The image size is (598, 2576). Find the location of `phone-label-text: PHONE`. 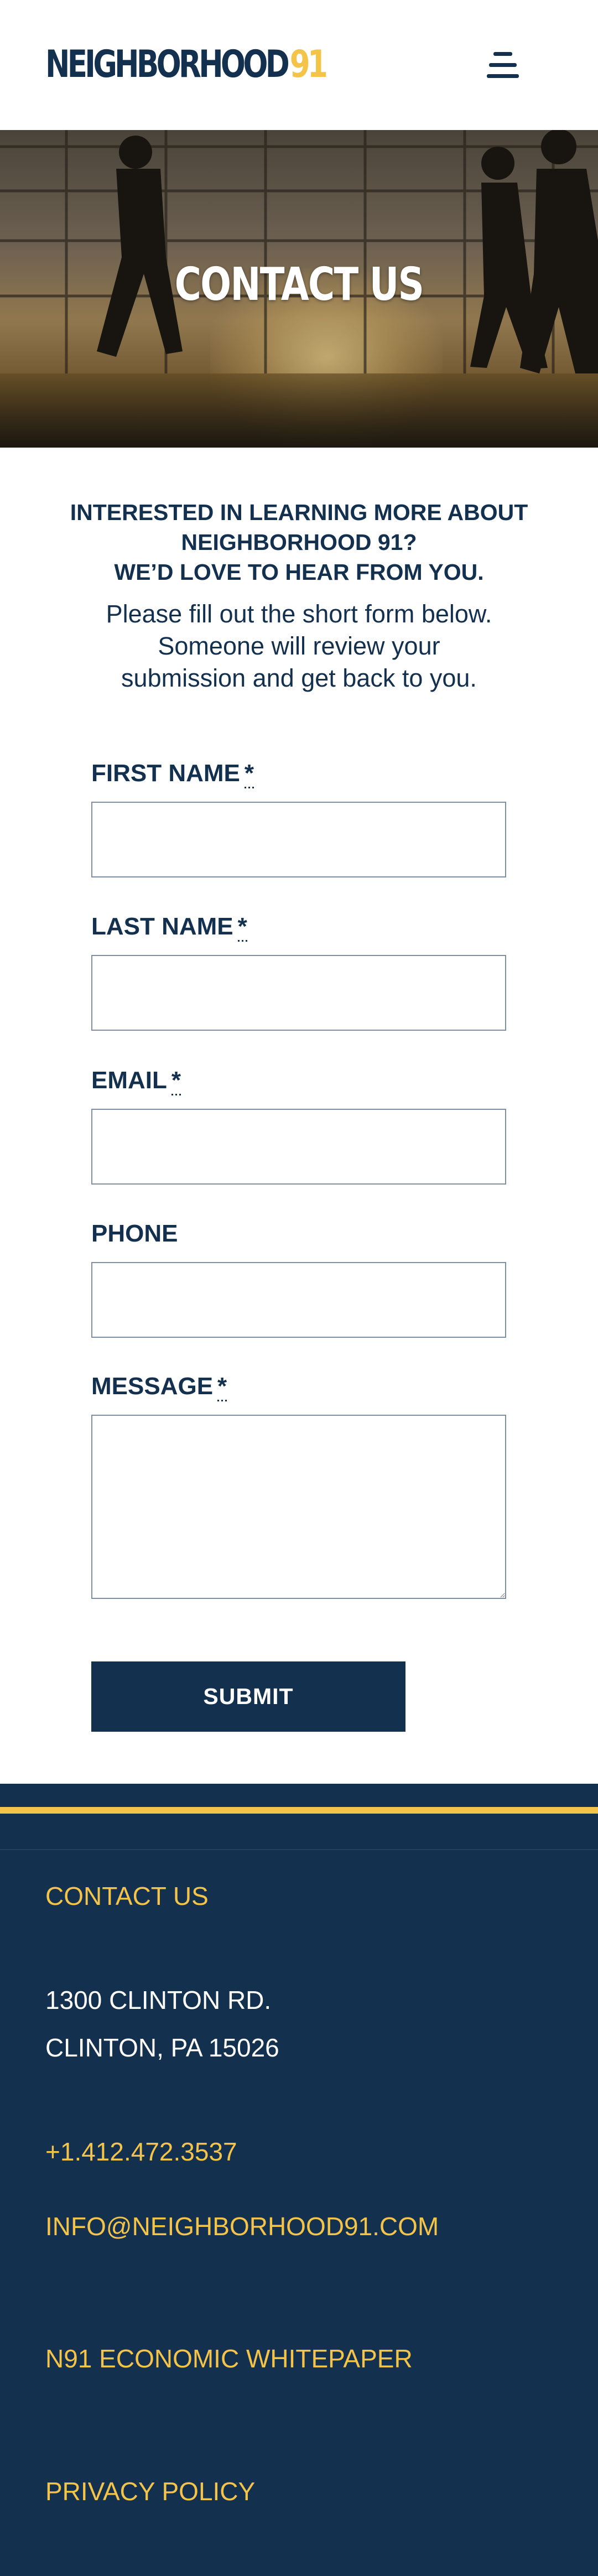

phone-label-text: PHONE is located at coordinates (134, 1233).